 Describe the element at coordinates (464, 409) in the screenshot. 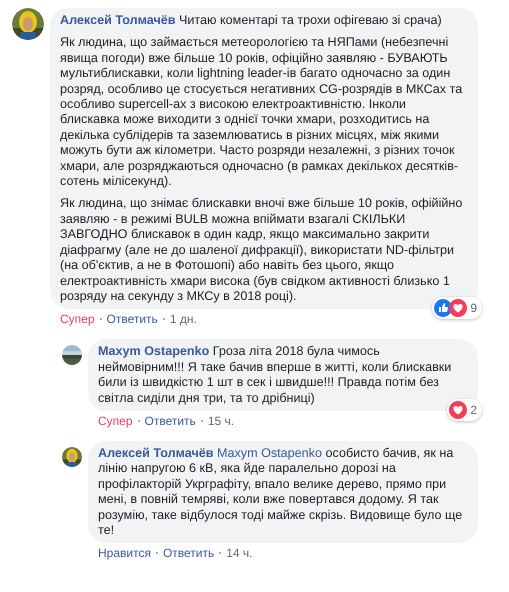

I see `reaction-badge: 2` at that location.